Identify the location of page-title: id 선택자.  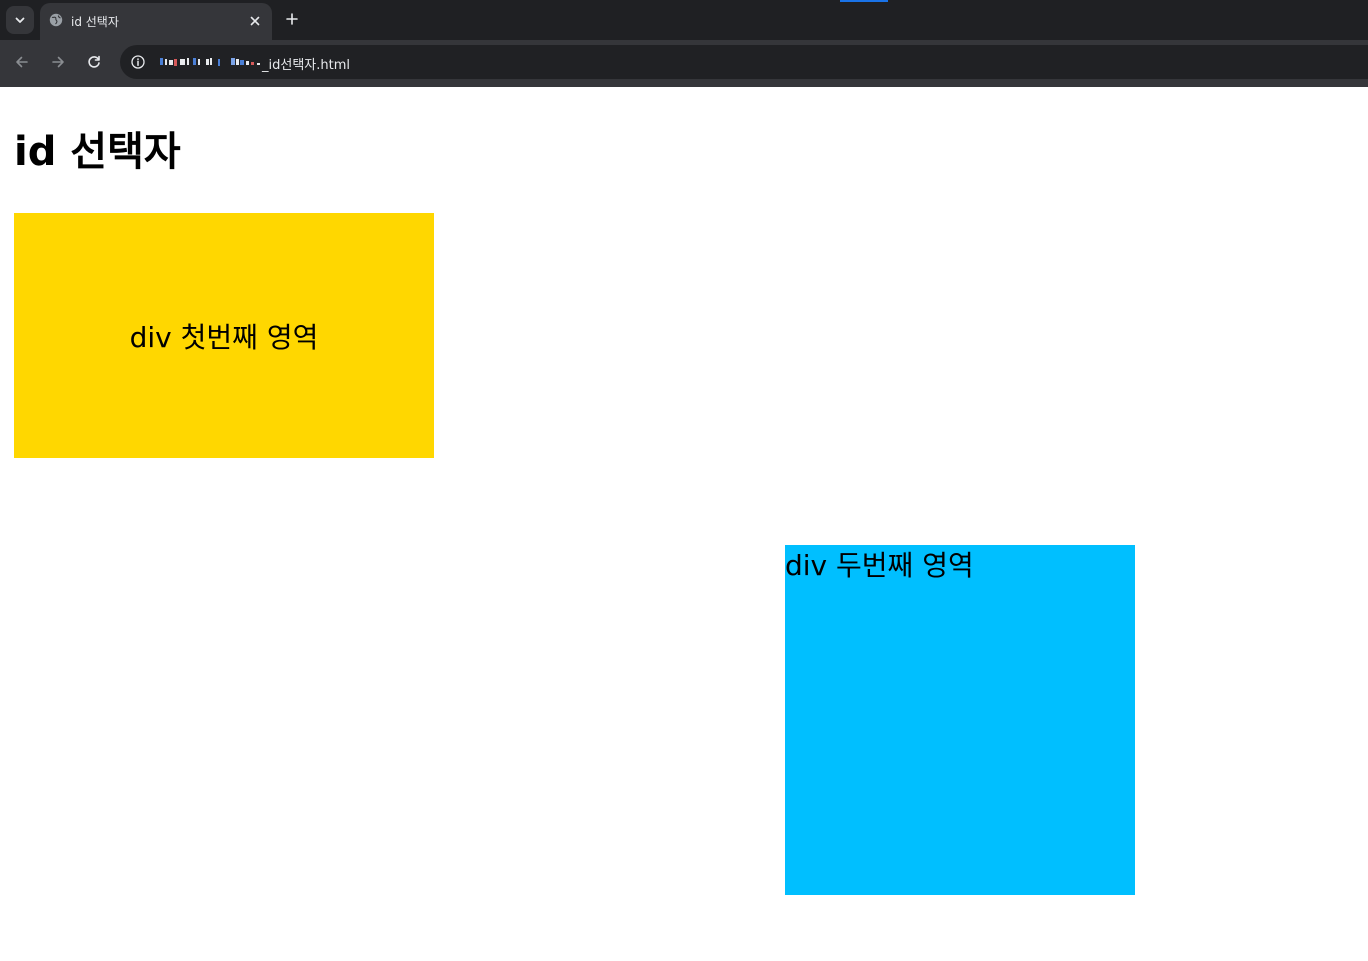
(97, 152).